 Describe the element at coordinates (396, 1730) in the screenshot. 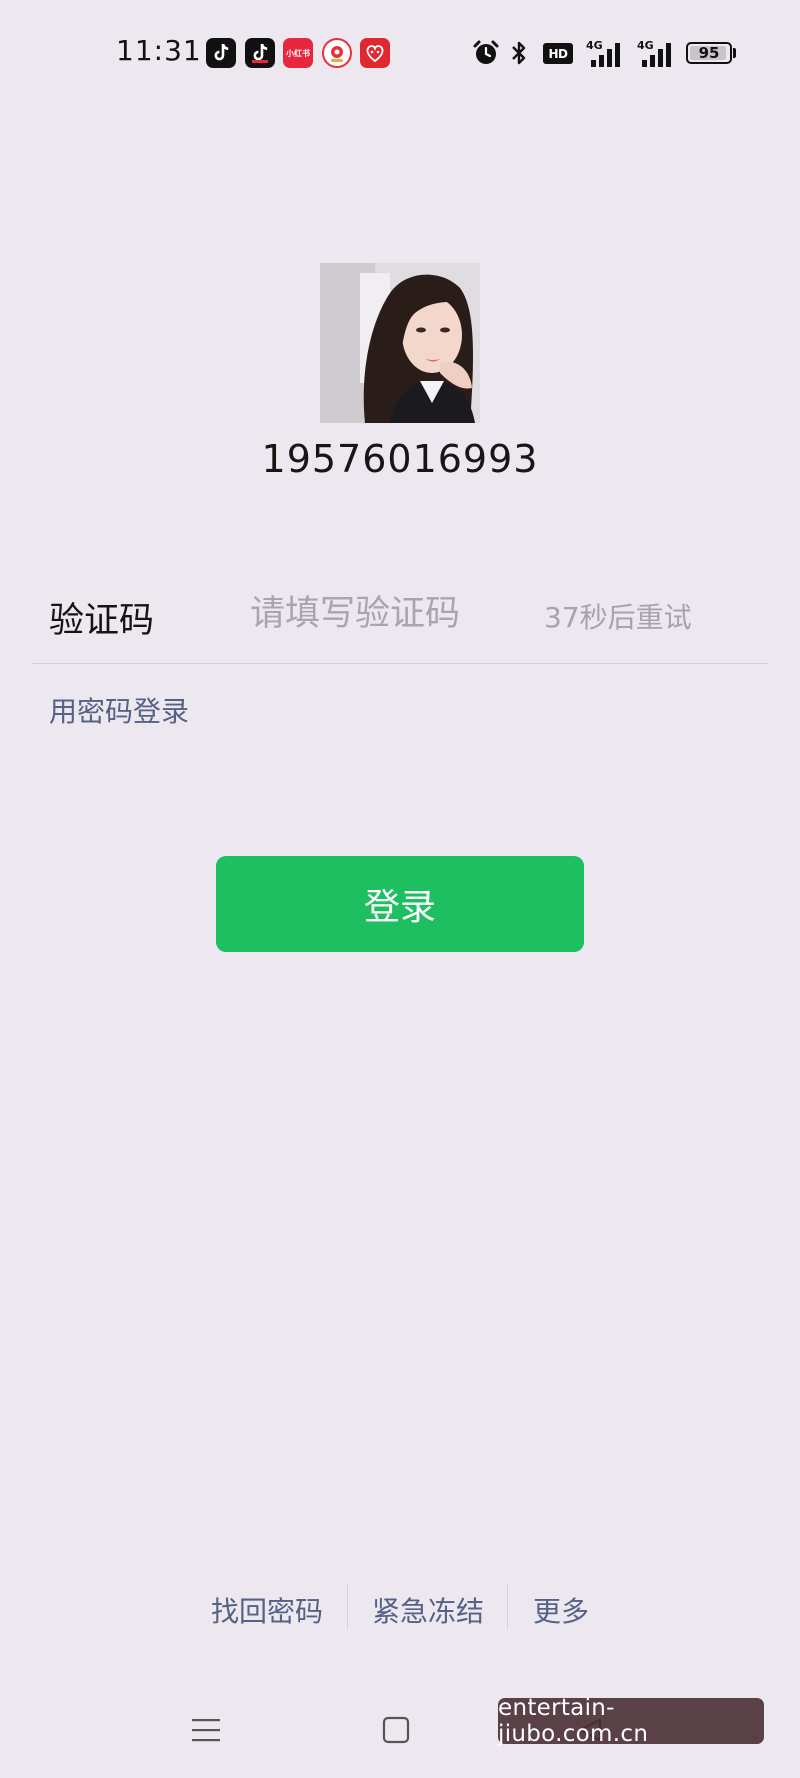

I see `home-icon` at that location.